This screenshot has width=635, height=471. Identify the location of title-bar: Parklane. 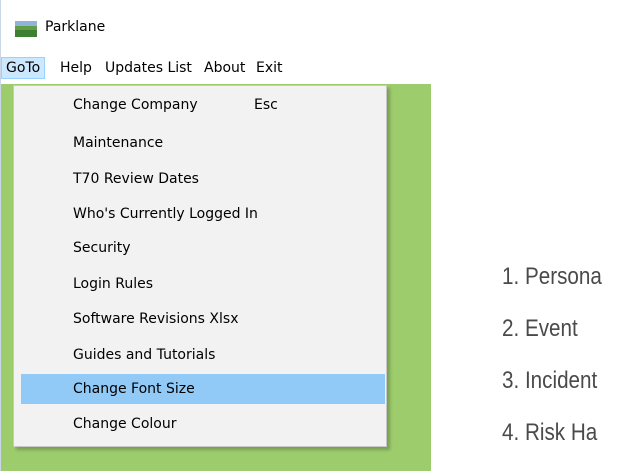
(318, 26).